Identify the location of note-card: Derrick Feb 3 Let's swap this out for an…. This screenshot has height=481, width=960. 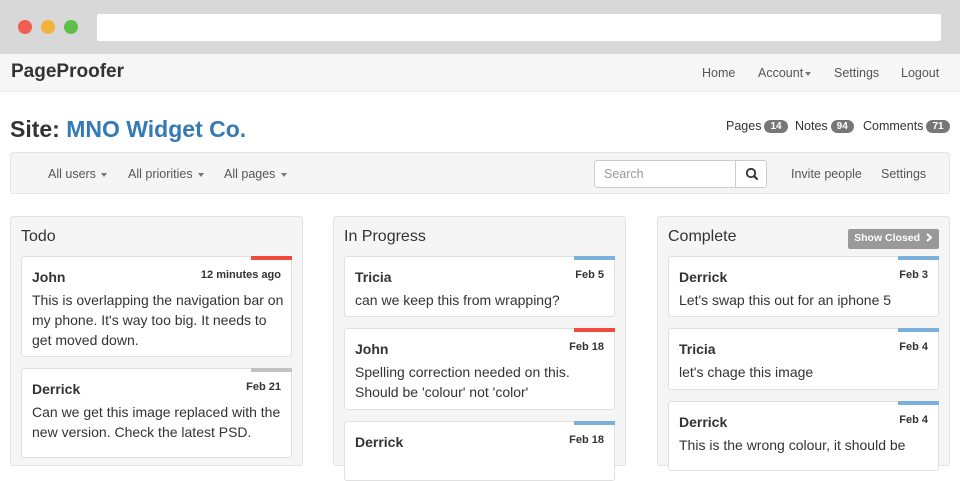
(803, 286).